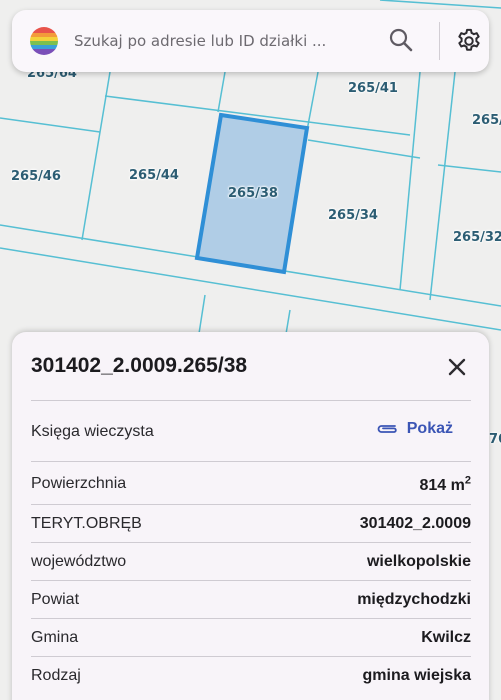 Image resolution: width=501 pixels, height=700 pixels. What do you see at coordinates (44, 41) in the screenshot?
I see `rainbow-logo-icon` at bounding box center [44, 41].